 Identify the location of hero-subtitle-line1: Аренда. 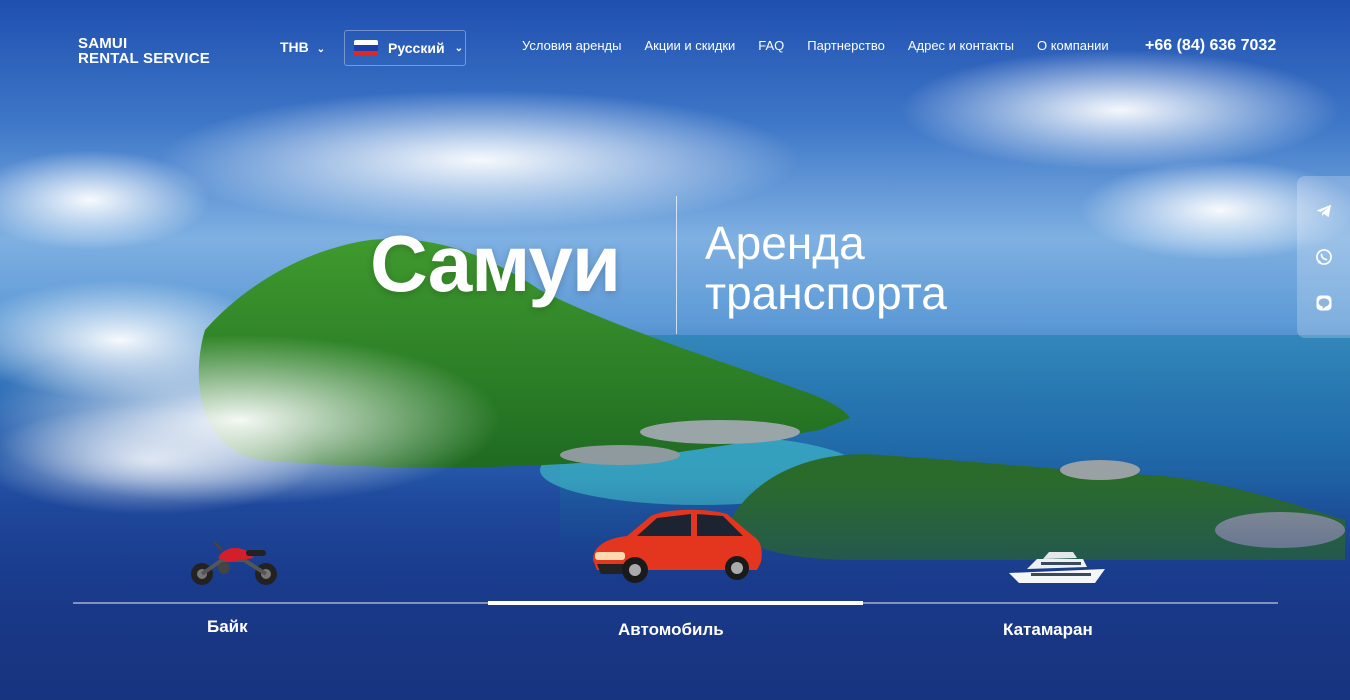
(785, 243).